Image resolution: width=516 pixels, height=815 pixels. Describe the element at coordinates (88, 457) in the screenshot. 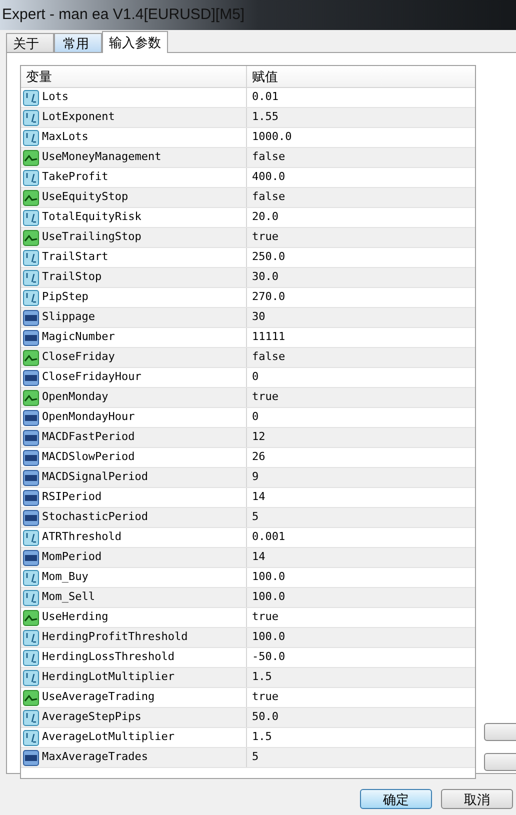

I see `parameter-name: MACDSlowPeriod` at that location.